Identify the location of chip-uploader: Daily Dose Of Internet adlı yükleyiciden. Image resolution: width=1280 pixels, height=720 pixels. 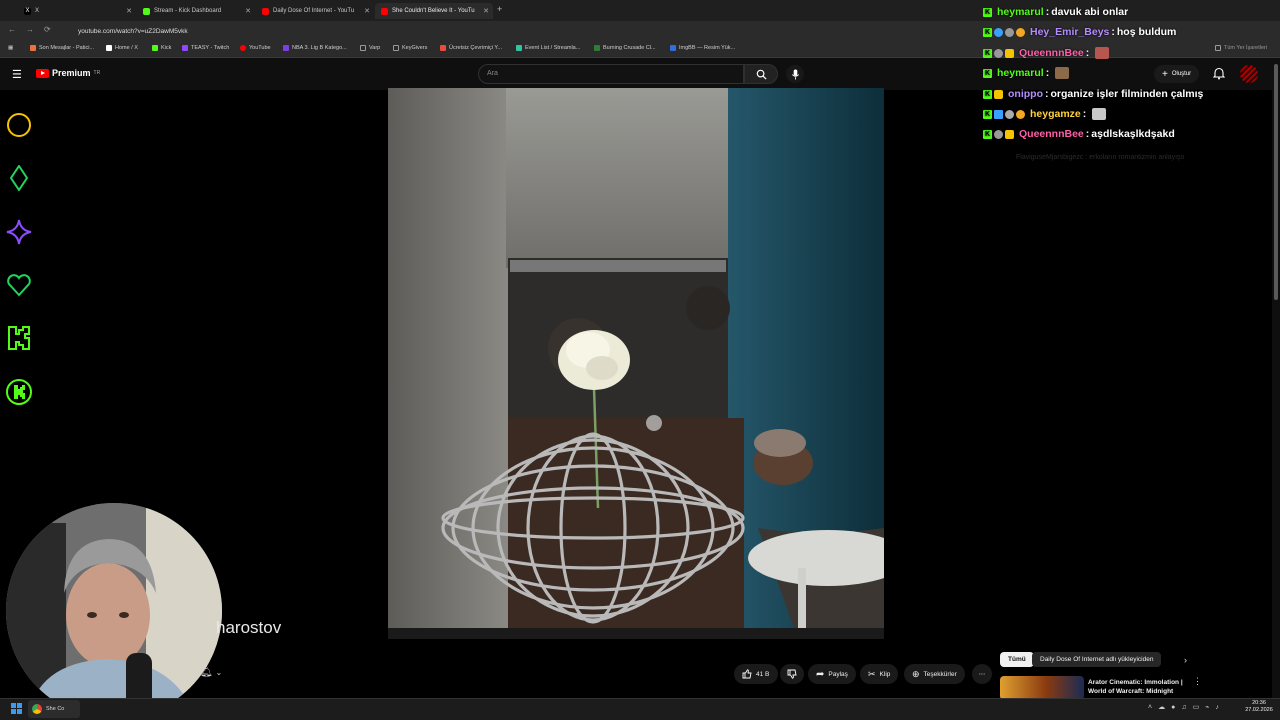
(1097, 659).